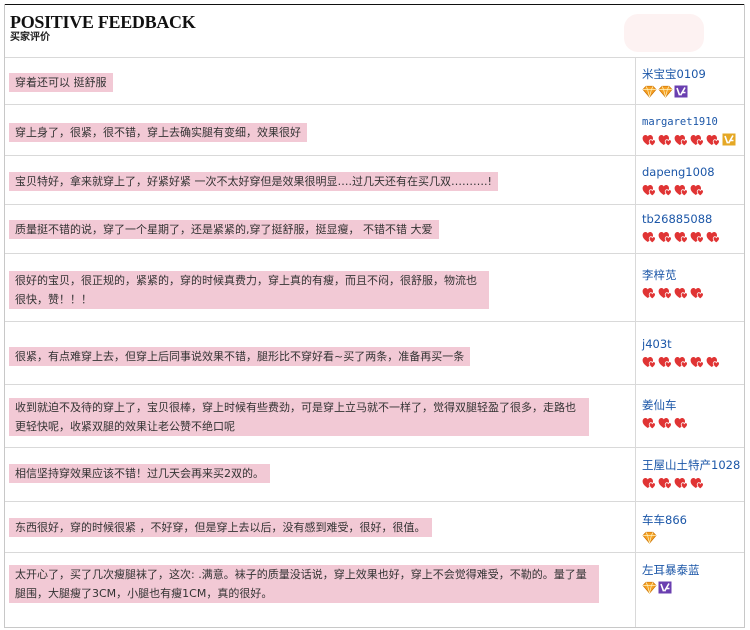 The image size is (750, 630). What do you see at coordinates (61, 82) in the screenshot?
I see `review-comment: 穿着还可以 挺舒服` at bounding box center [61, 82].